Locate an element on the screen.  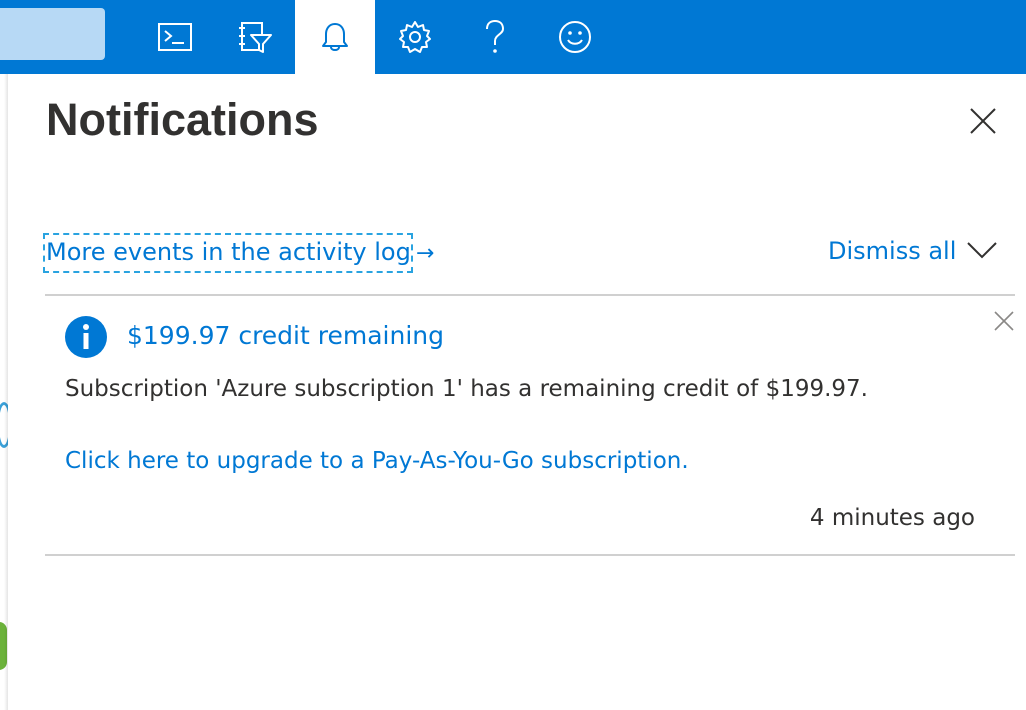
bell-icon is located at coordinates (335, 37).